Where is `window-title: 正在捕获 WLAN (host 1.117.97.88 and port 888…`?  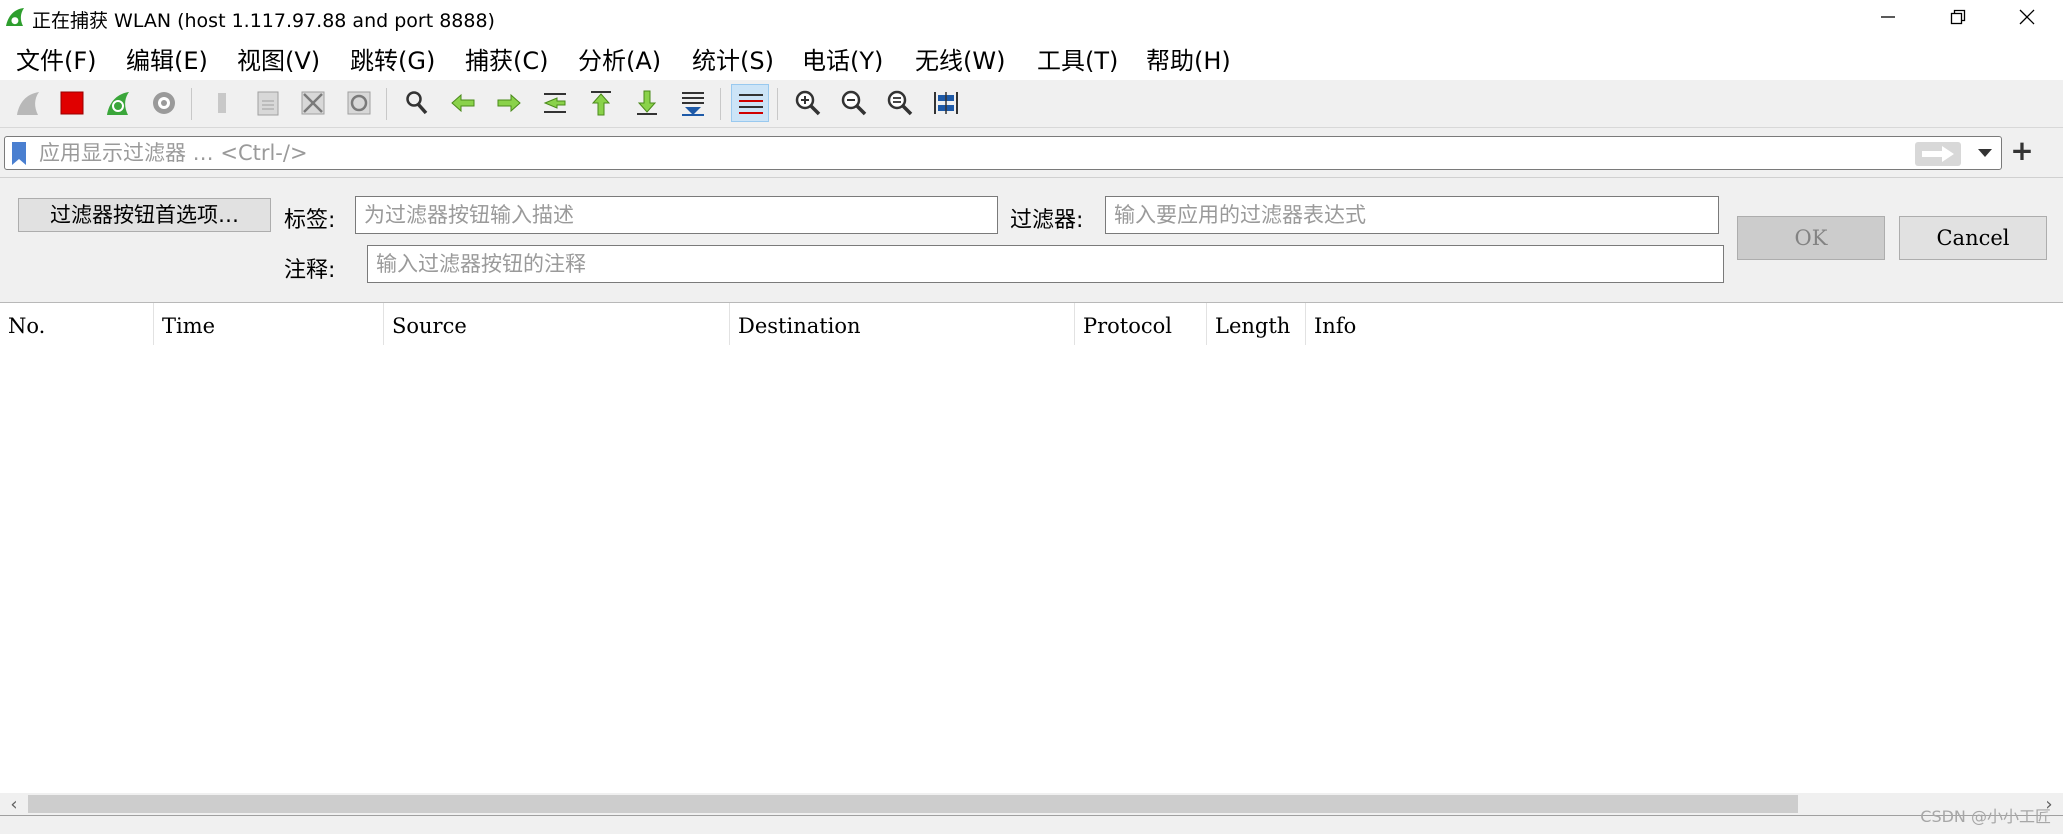 window-title: 正在捕获 WLAN (host 1.117.97.88 and port 888… is located at coordinates (263, 21).